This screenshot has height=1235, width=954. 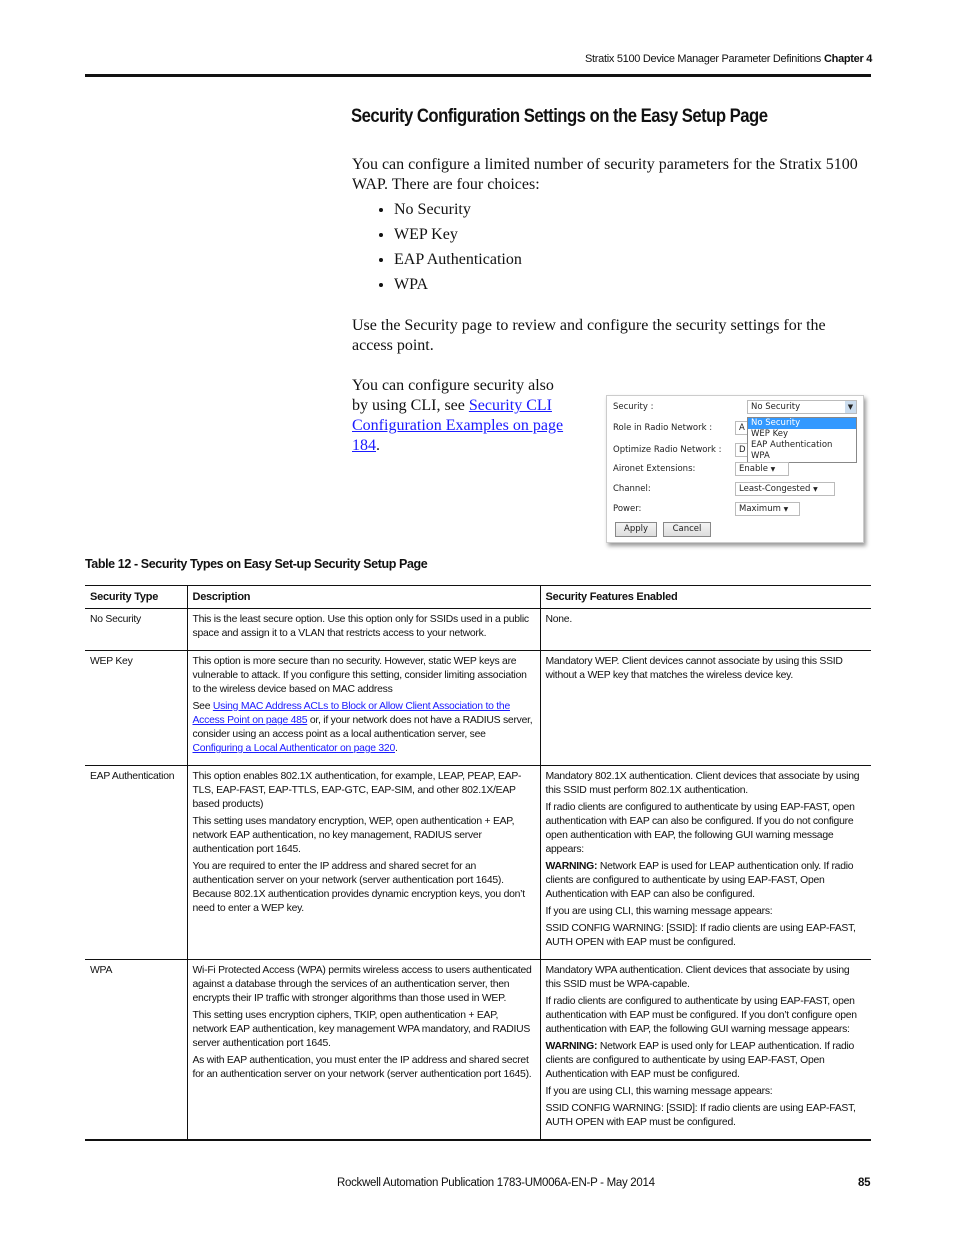 What do you see at coordinates (663, 428) in the screenshot?
I see `role-label: Role in Radio Network :` at bounding box center [663, 428].